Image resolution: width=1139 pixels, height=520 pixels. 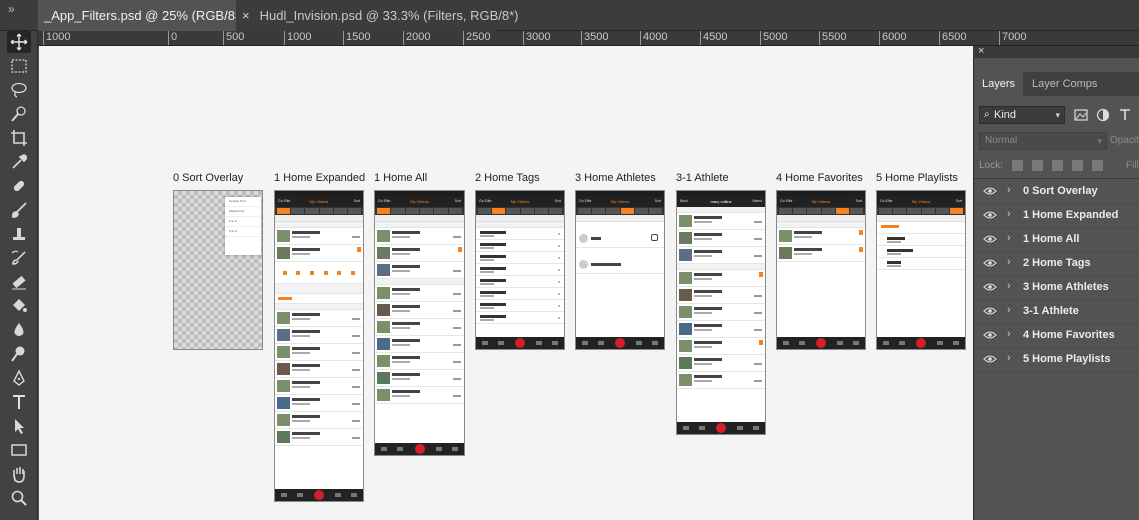 What do you see at coordinates (917, 178) in the screenshot?
I see `artboard-label-home-playlists: 5 Home Playlists` at bounding box center [917, 178].